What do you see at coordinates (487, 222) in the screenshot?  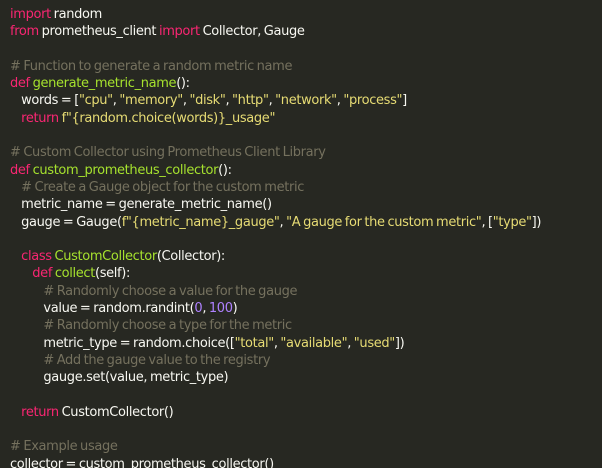 I see `plain-token: , [` at bounding box center [487, 222].